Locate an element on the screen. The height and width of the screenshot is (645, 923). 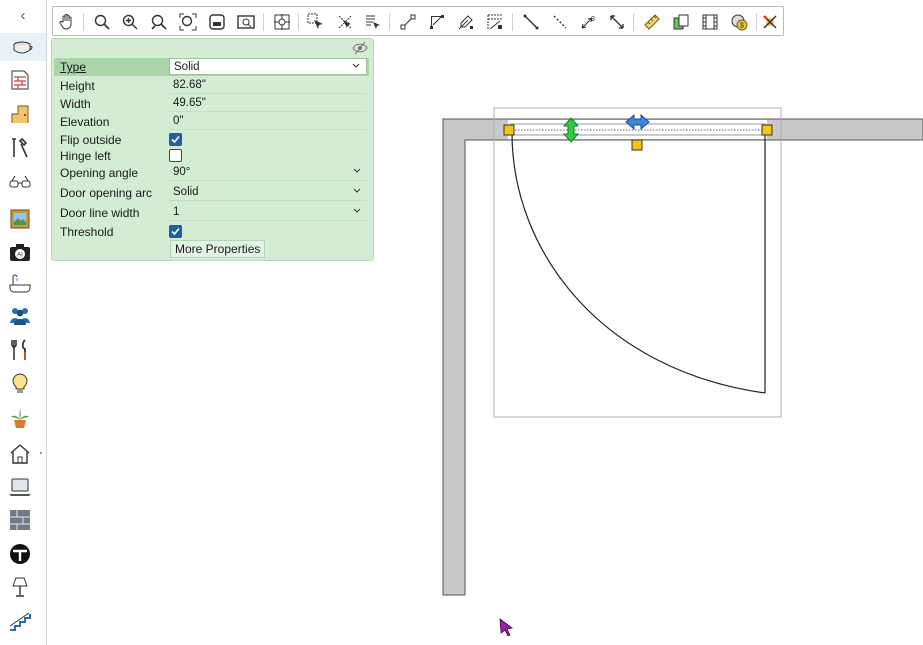
property-row-type: Type Solid is located at coordinates (211, 67).